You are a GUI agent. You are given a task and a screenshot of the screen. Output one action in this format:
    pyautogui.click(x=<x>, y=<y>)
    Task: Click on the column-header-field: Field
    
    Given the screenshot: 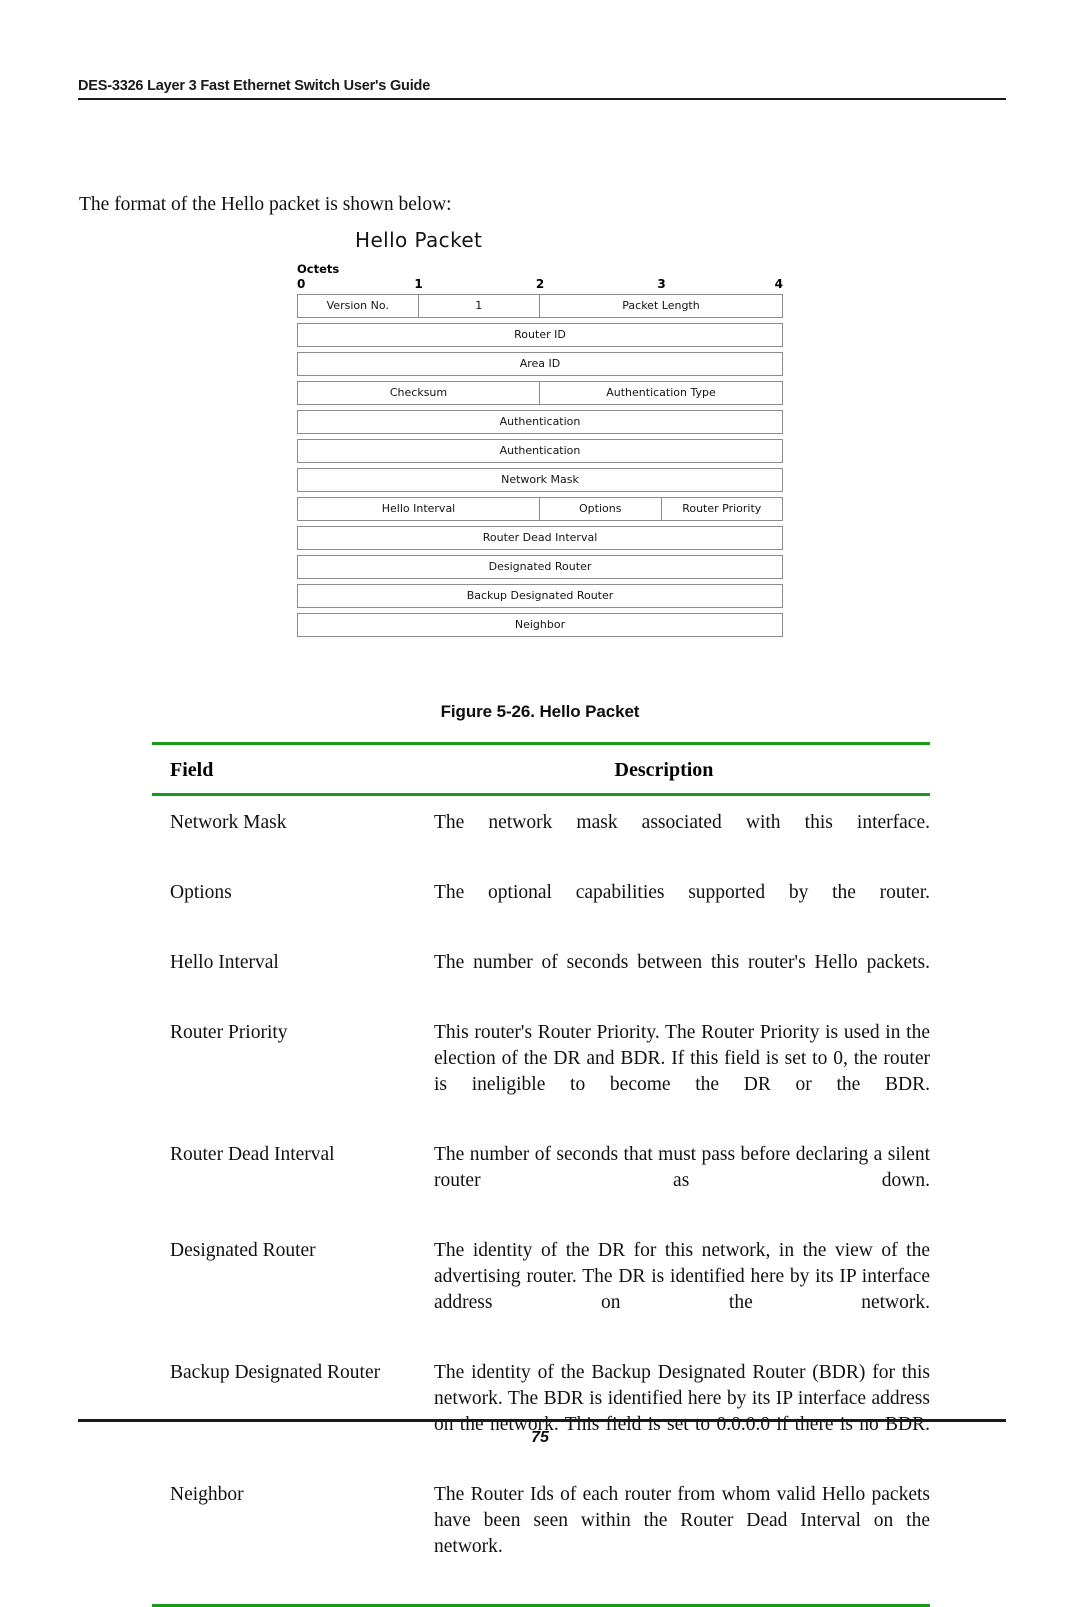 What is the action you would take?
    pyautogui.click(x=192, y=770)
    